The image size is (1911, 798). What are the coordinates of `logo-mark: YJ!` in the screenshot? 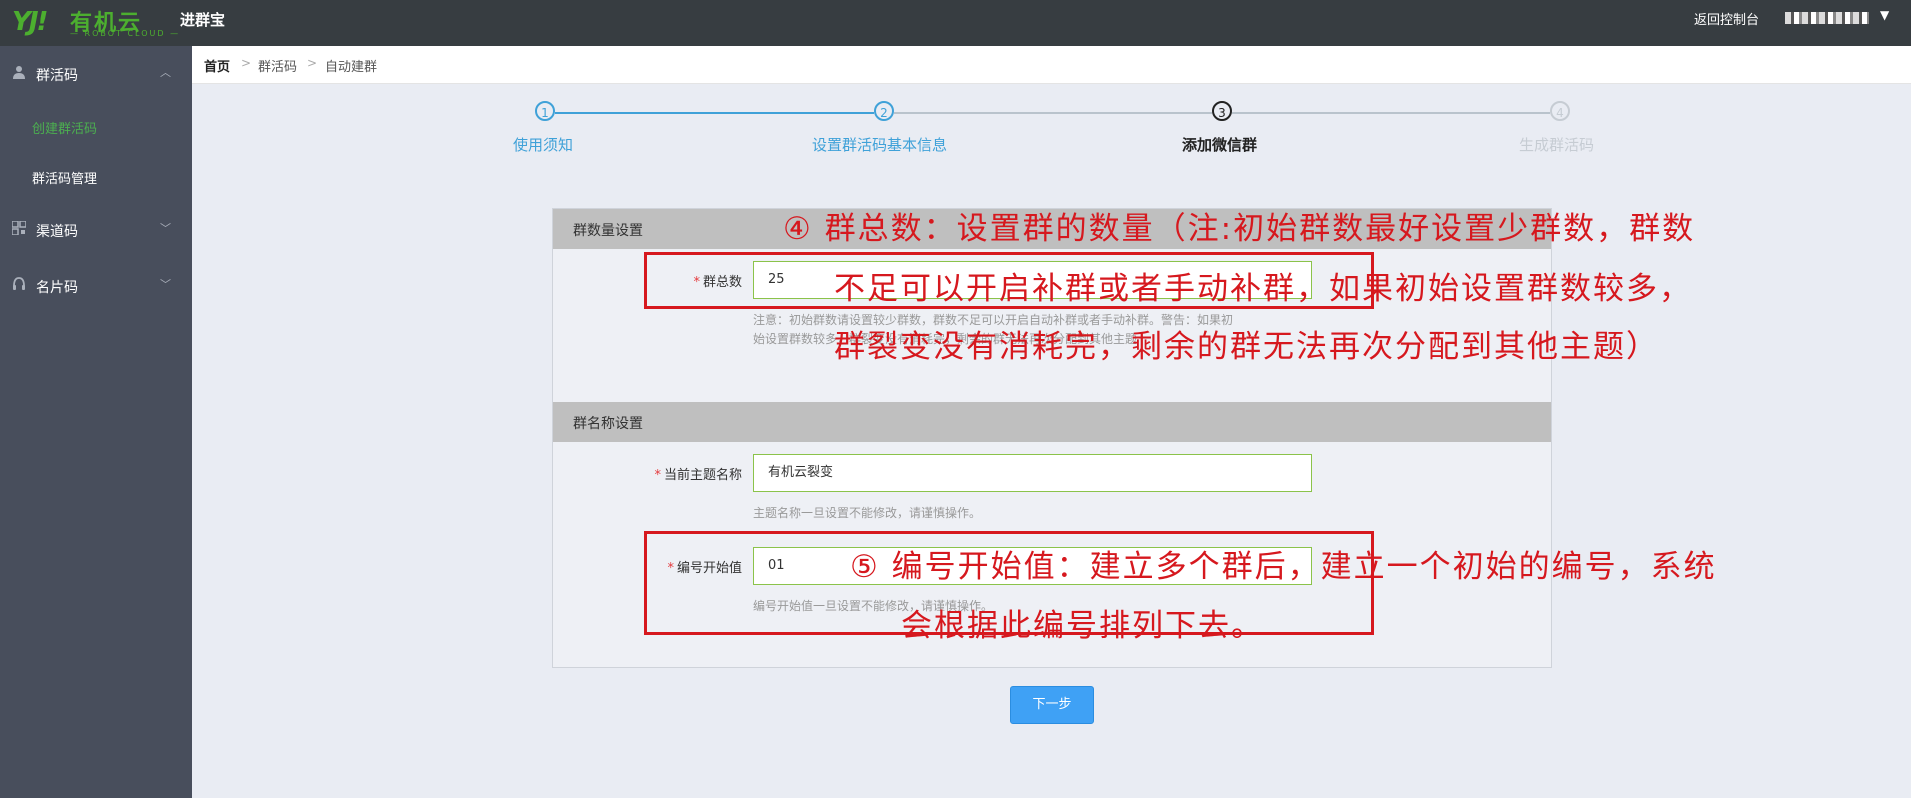 It's located at (30, 22).